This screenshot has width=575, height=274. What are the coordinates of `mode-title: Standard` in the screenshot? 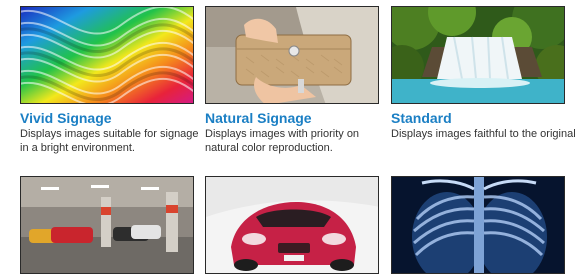 It's located at (421, 118).